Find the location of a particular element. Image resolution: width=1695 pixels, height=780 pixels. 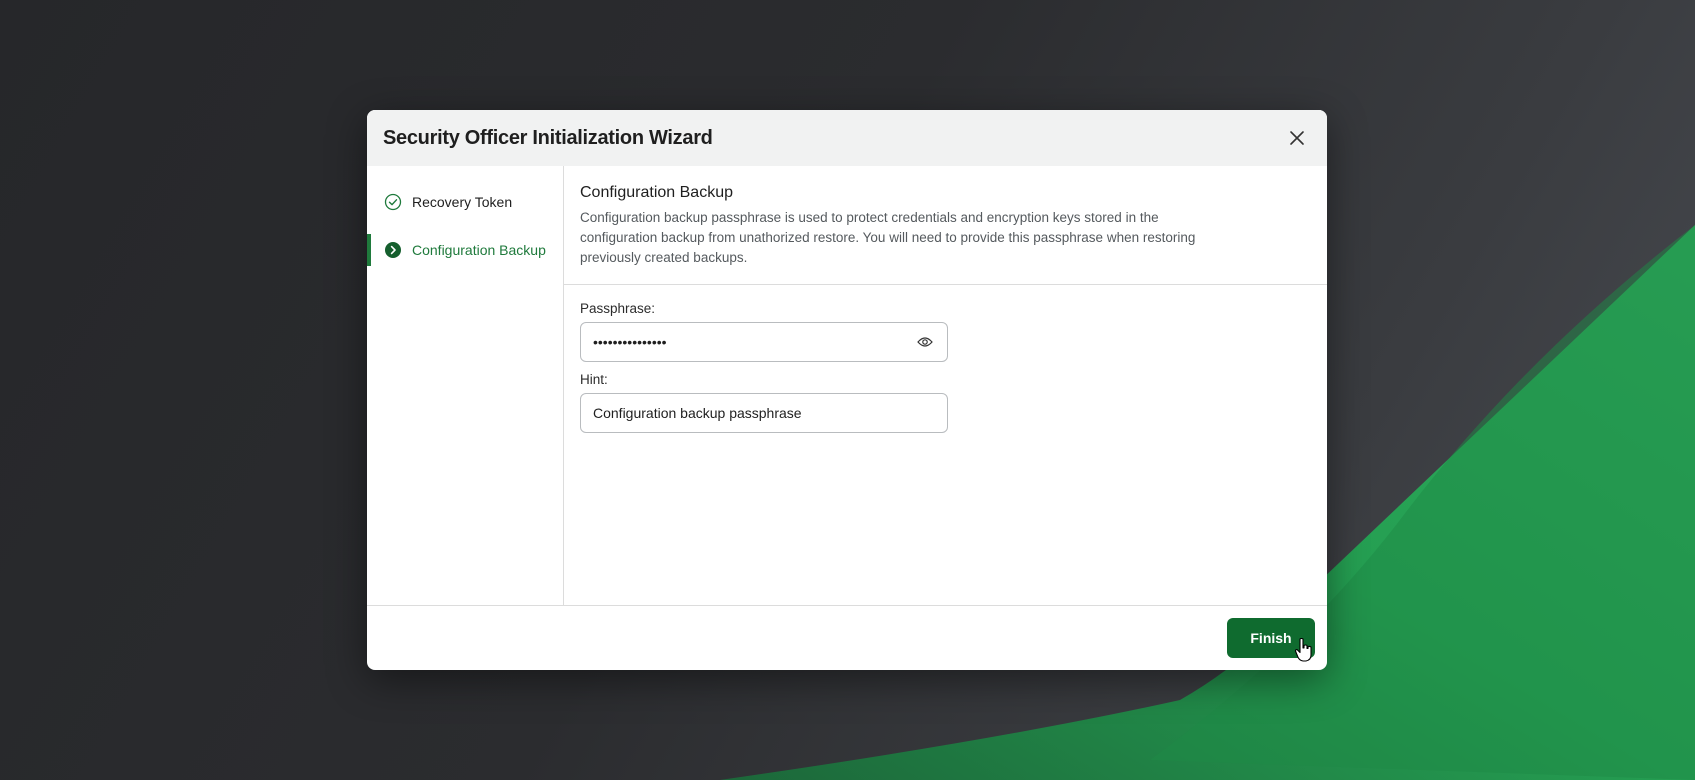

show-password-button is located at coordinates (925, 342).